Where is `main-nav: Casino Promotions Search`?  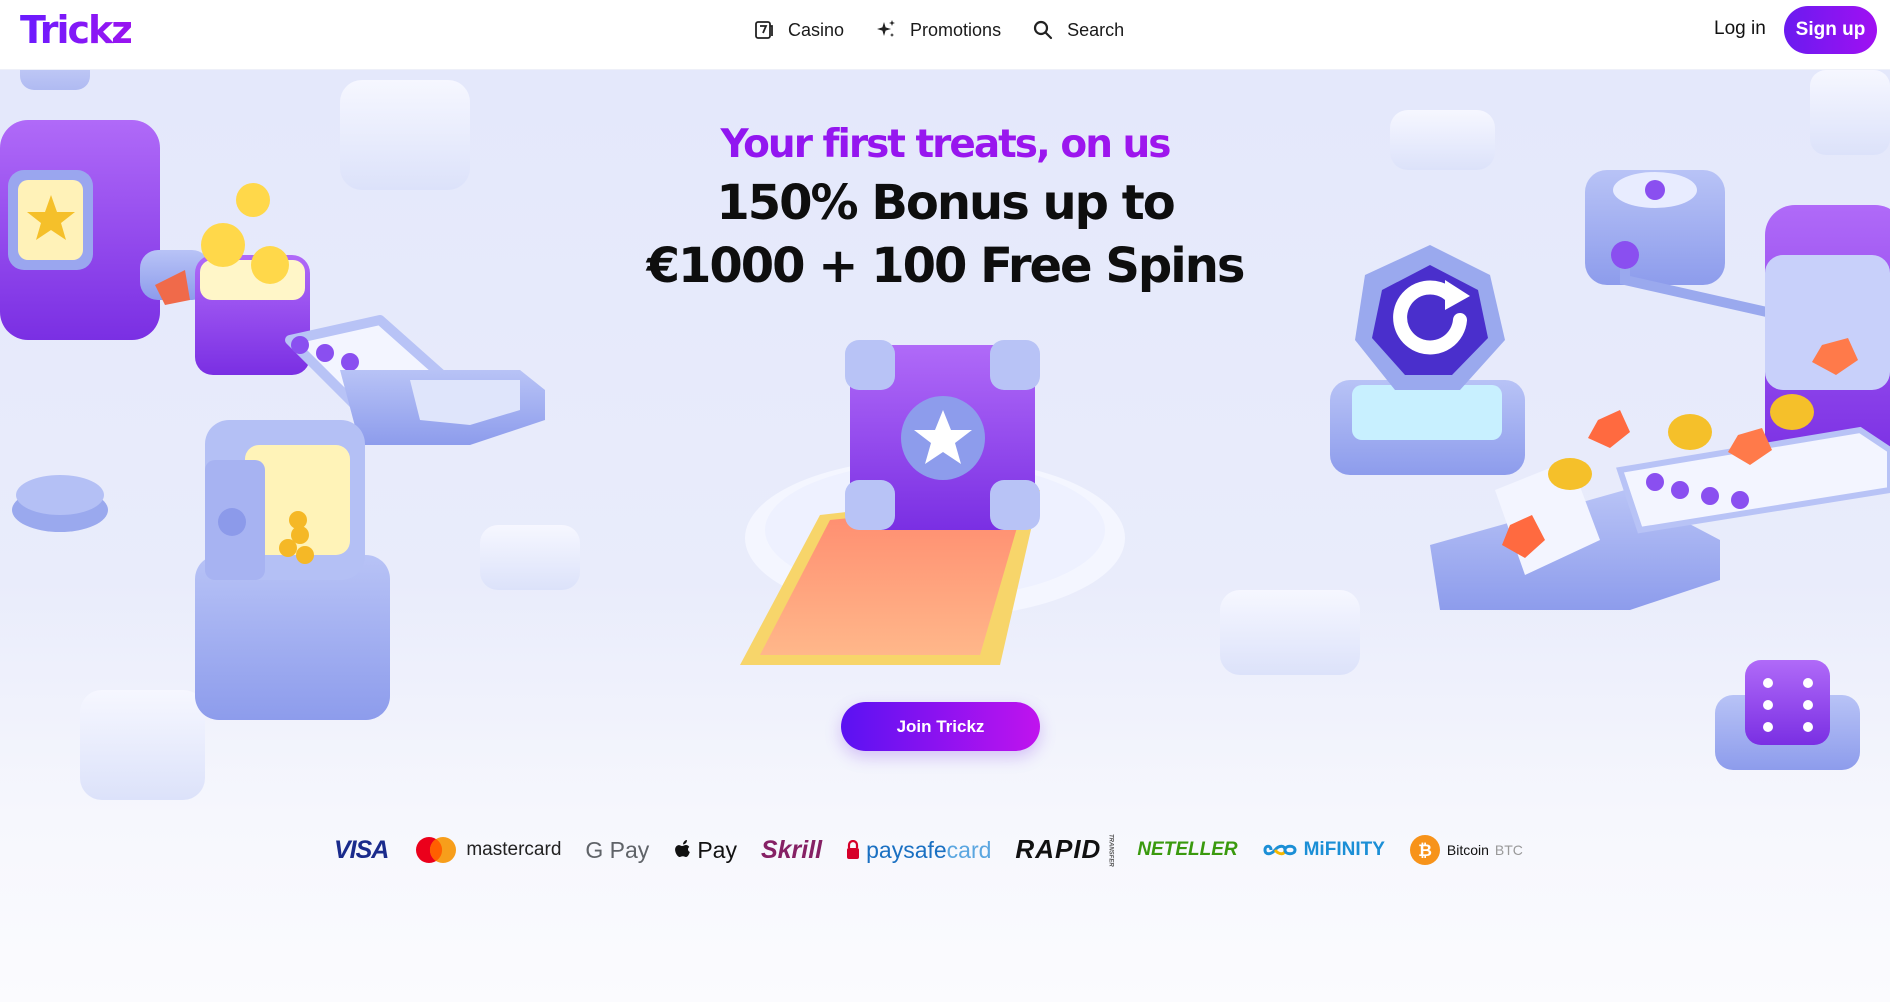
main-nav: Casino Promotions Search is located at coordinates (938, 30).